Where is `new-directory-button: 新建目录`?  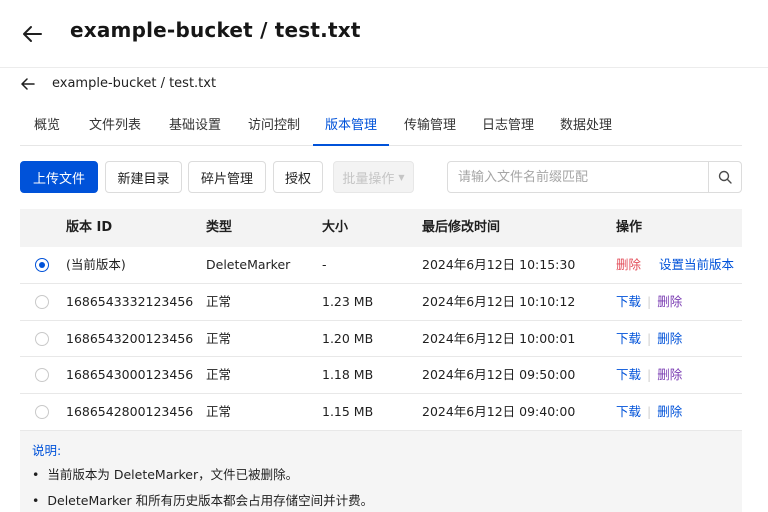 new-directory-button: 新建目录 is located at coordinates (143, 177).